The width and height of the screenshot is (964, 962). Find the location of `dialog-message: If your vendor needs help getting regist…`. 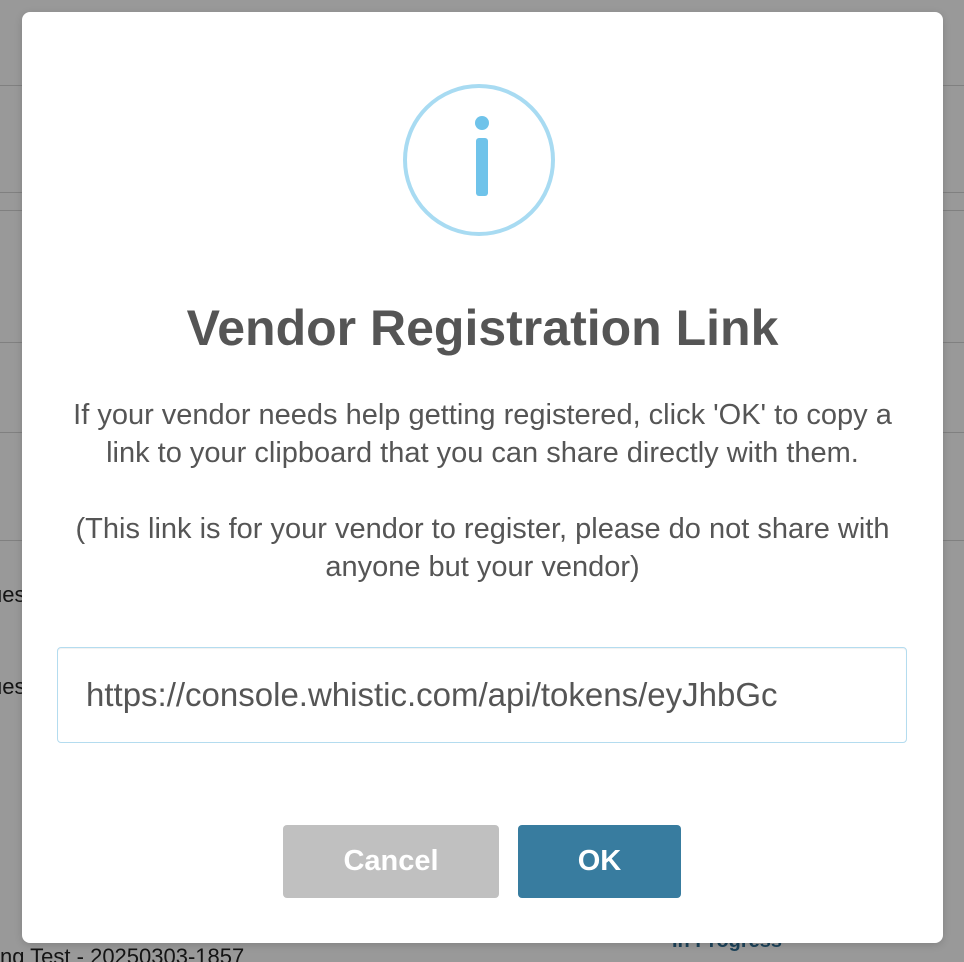

dialog-message: If your vendor needs help getting regist… is located at coordinates (482, 434).